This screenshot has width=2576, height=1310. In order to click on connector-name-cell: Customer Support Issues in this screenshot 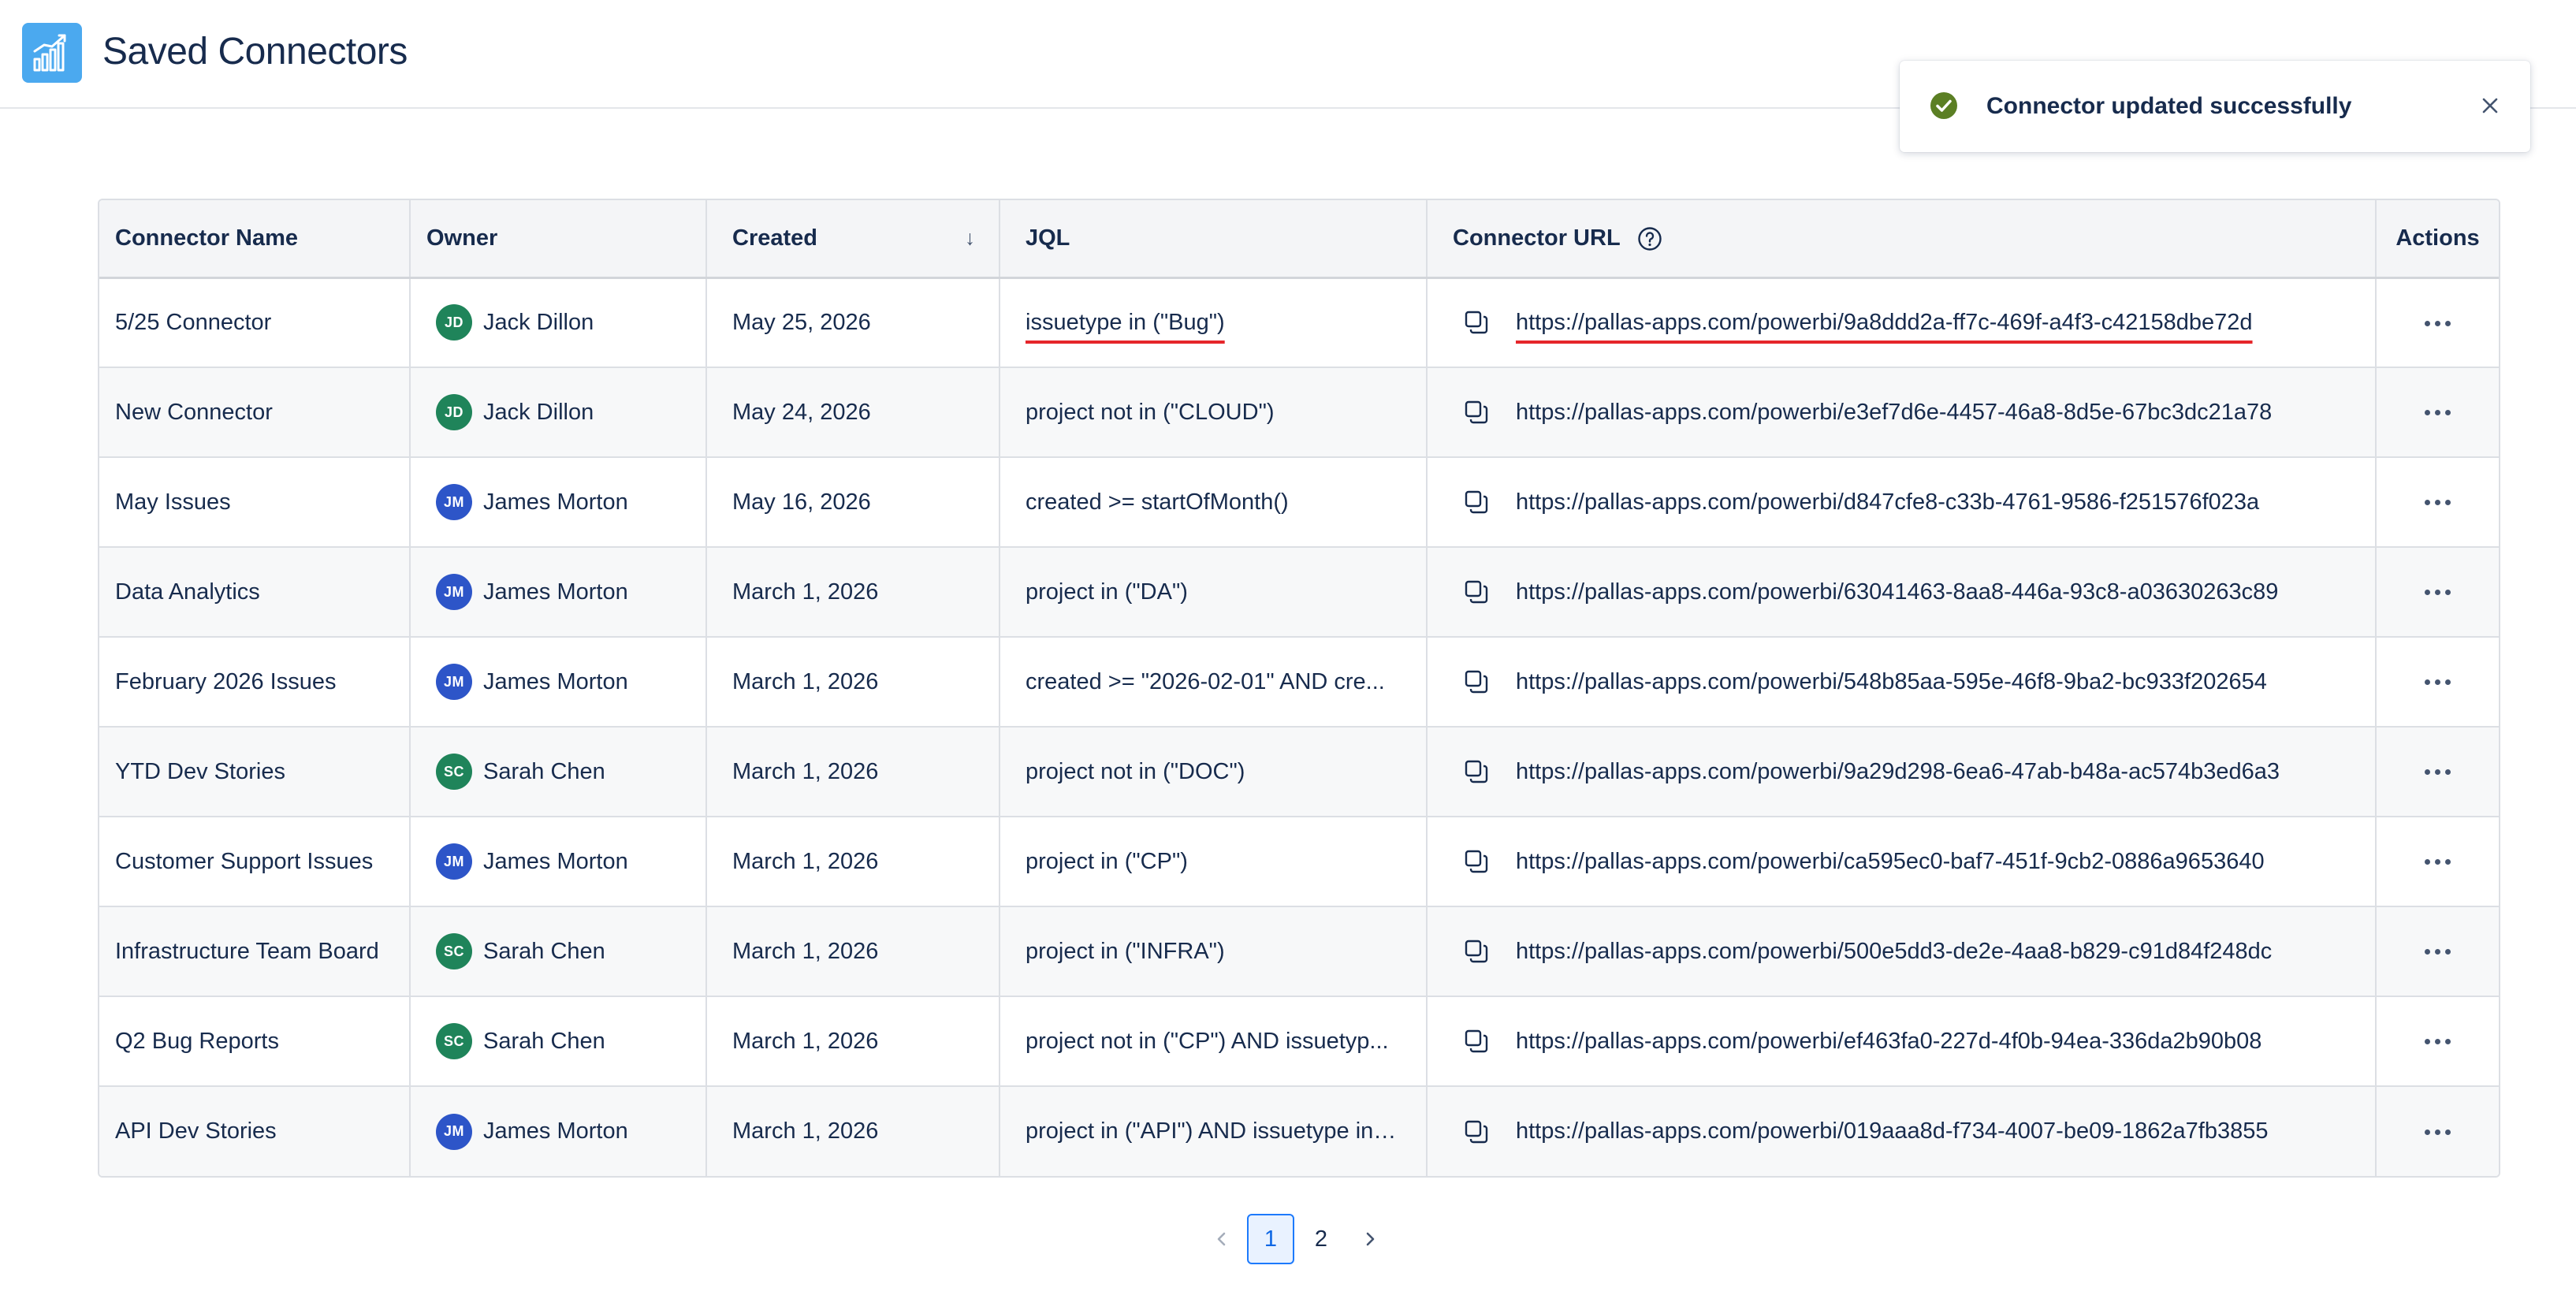, I will do `click(255, 862)`.